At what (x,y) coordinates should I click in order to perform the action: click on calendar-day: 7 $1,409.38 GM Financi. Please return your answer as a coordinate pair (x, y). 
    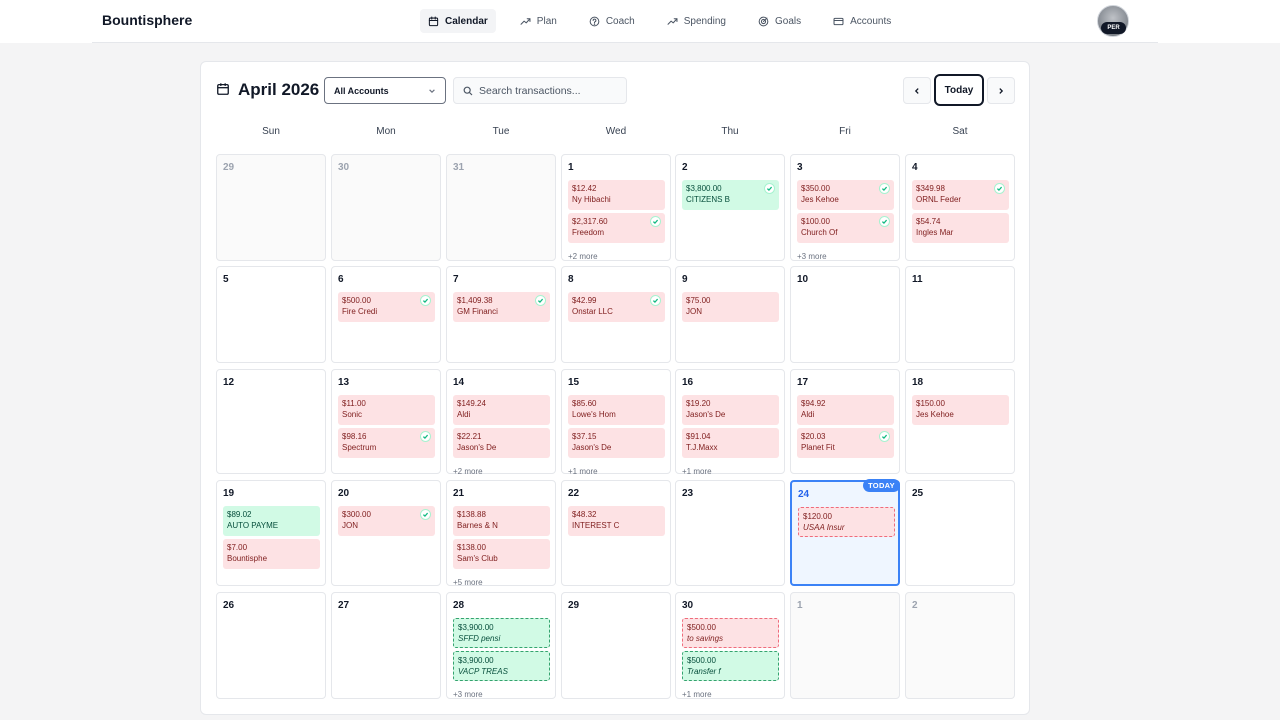
    Looking at the image, I should click on (501, 314).